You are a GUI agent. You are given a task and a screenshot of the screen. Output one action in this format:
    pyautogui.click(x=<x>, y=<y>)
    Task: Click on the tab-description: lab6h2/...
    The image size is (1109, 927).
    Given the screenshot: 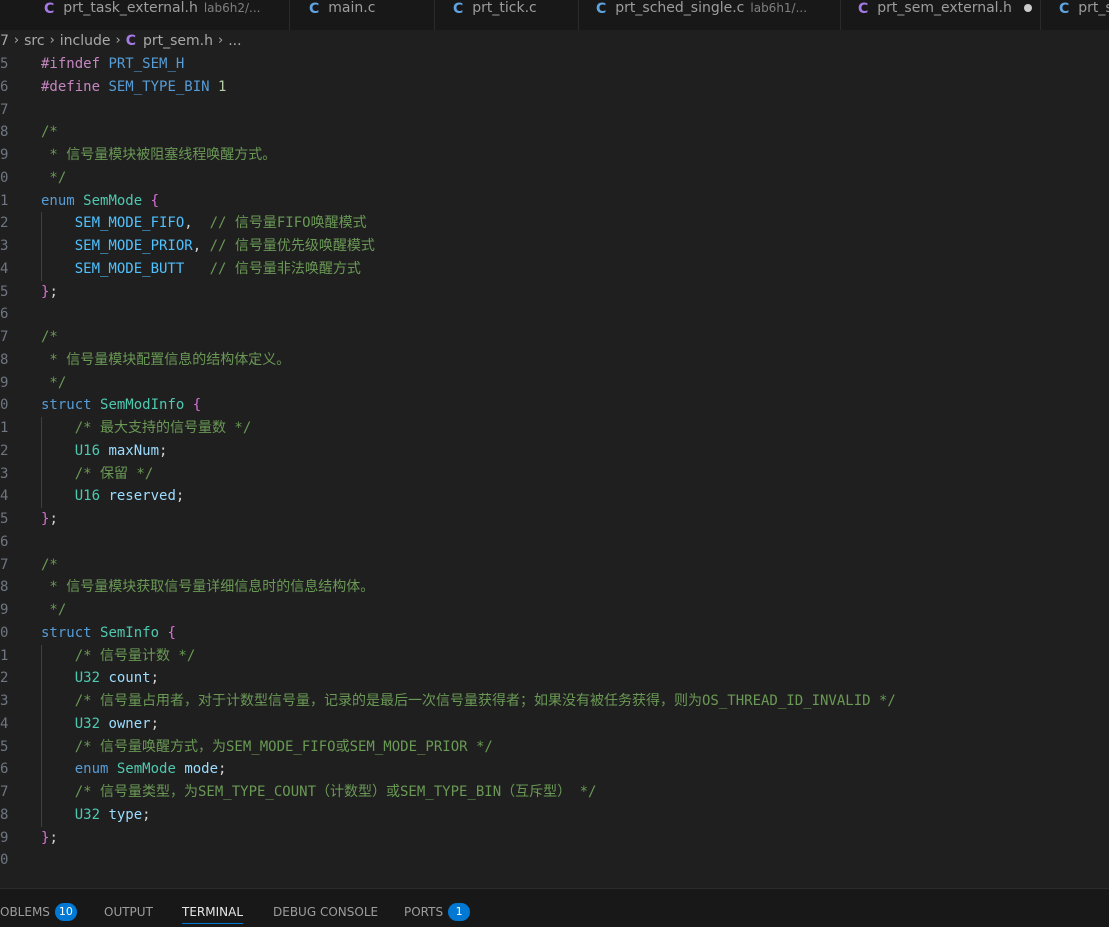 What is the action you would take?
    pyautogui.click(x=232, y=8)
    